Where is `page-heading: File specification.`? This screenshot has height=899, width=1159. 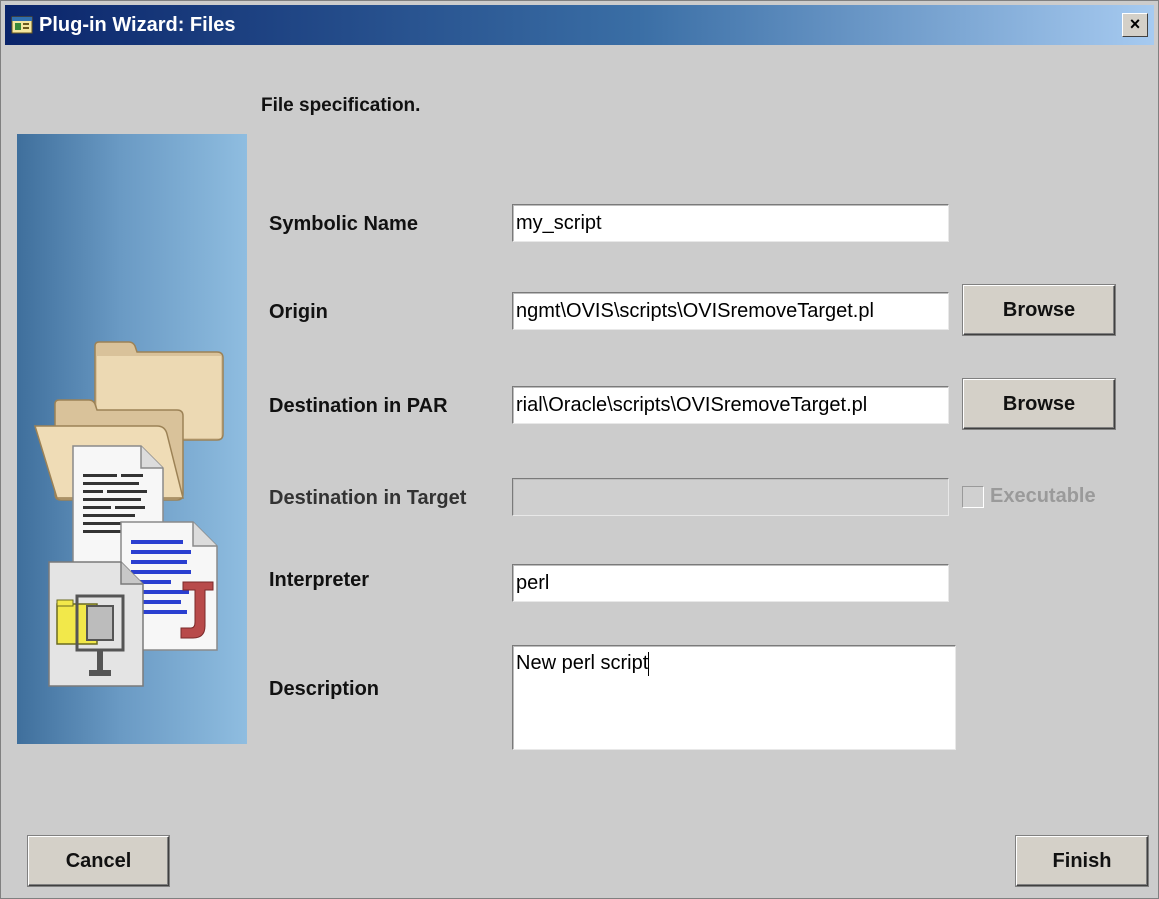
page-heading: File specification. is located at coordinates (341, 105).